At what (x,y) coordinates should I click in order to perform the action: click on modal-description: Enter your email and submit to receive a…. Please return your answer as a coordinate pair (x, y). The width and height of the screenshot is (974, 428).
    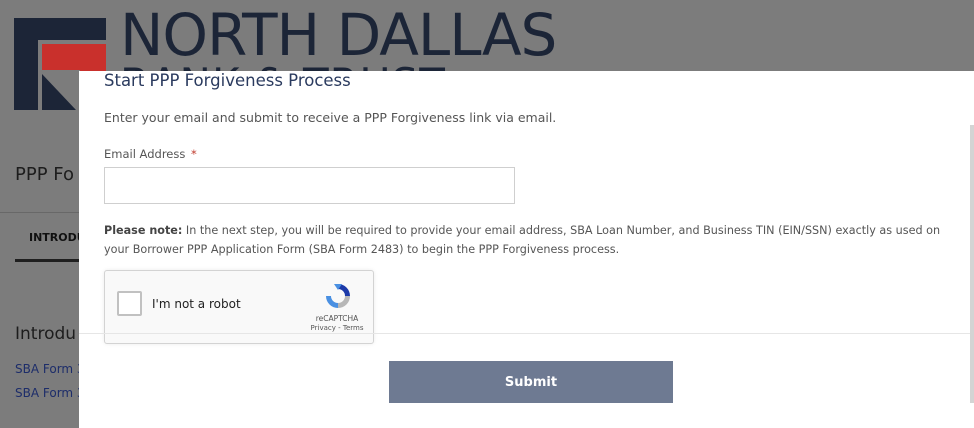
    Looking at the image, I should click on (330, 117).